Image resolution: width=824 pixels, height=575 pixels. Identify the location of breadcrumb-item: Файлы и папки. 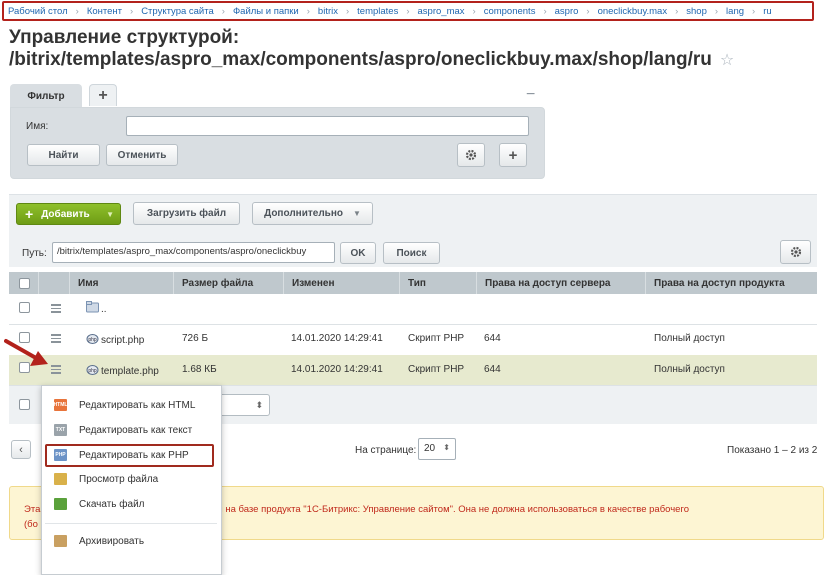
(266, 11).